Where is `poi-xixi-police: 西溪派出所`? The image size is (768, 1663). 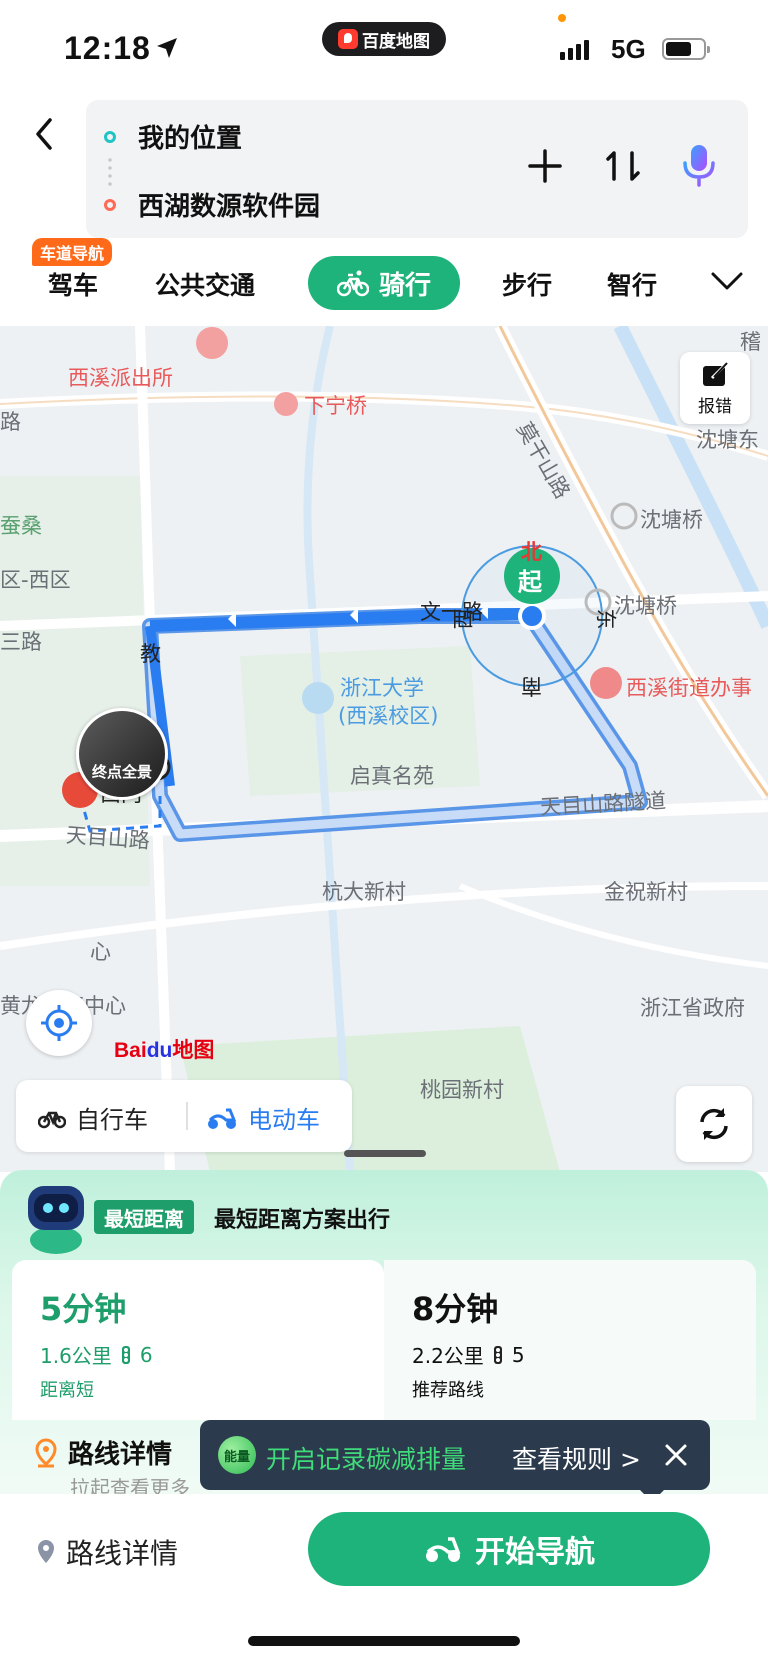 poi-xixi-police: 西溪派出所 is located at coordinates (120, 377).